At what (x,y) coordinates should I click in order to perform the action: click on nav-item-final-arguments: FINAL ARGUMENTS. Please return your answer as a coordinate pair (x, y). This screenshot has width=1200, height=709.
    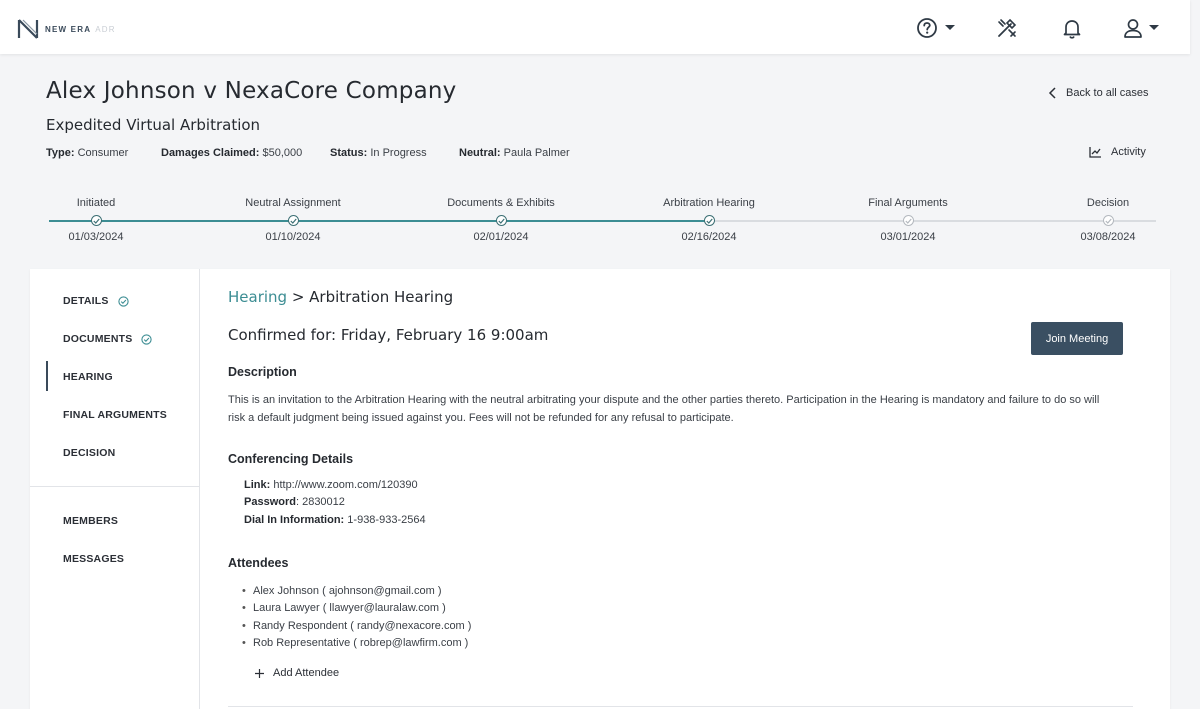
    Looking at the image, I should click on (115, 415).